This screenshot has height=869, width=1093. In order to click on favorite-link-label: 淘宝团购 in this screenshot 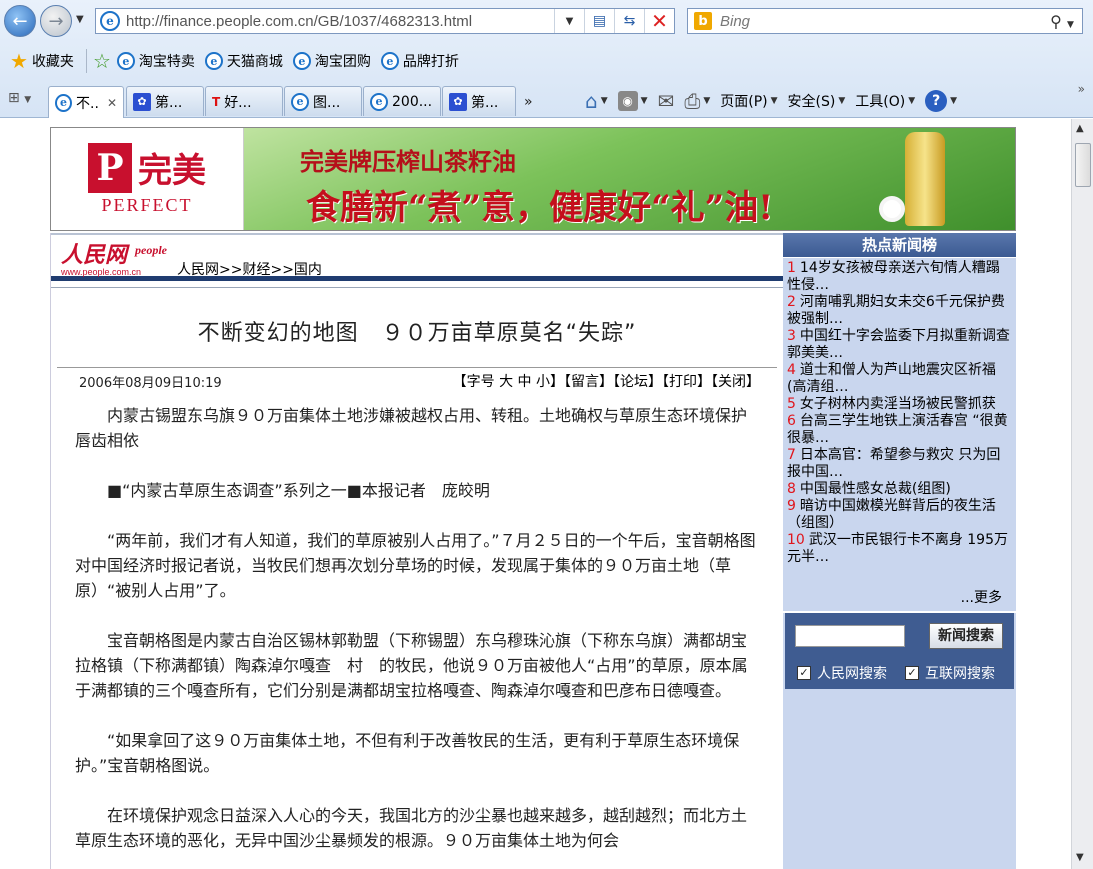, I will do `click(342, 62)`.